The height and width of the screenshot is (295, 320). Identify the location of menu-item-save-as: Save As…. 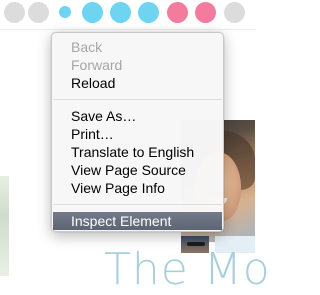
(137, 116).